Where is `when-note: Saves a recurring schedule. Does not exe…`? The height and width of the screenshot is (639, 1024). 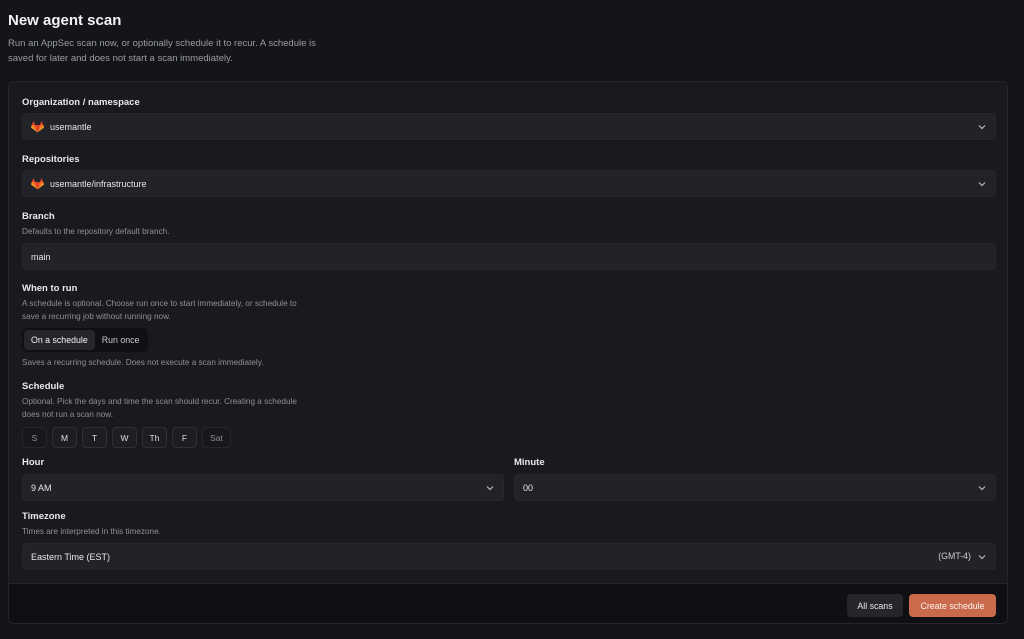 when-note: Saves a recurring schedule. Does not exe… is located at coordinates (143, 362).